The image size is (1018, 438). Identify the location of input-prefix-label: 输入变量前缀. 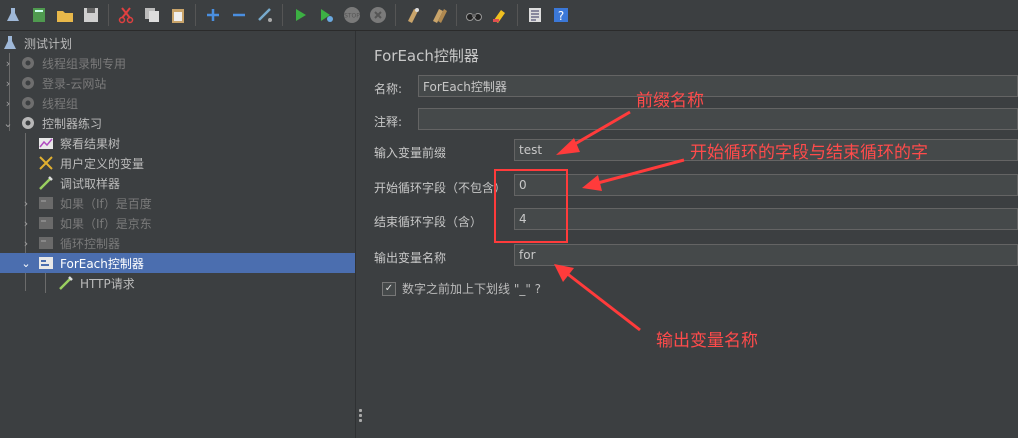
(410, 153).